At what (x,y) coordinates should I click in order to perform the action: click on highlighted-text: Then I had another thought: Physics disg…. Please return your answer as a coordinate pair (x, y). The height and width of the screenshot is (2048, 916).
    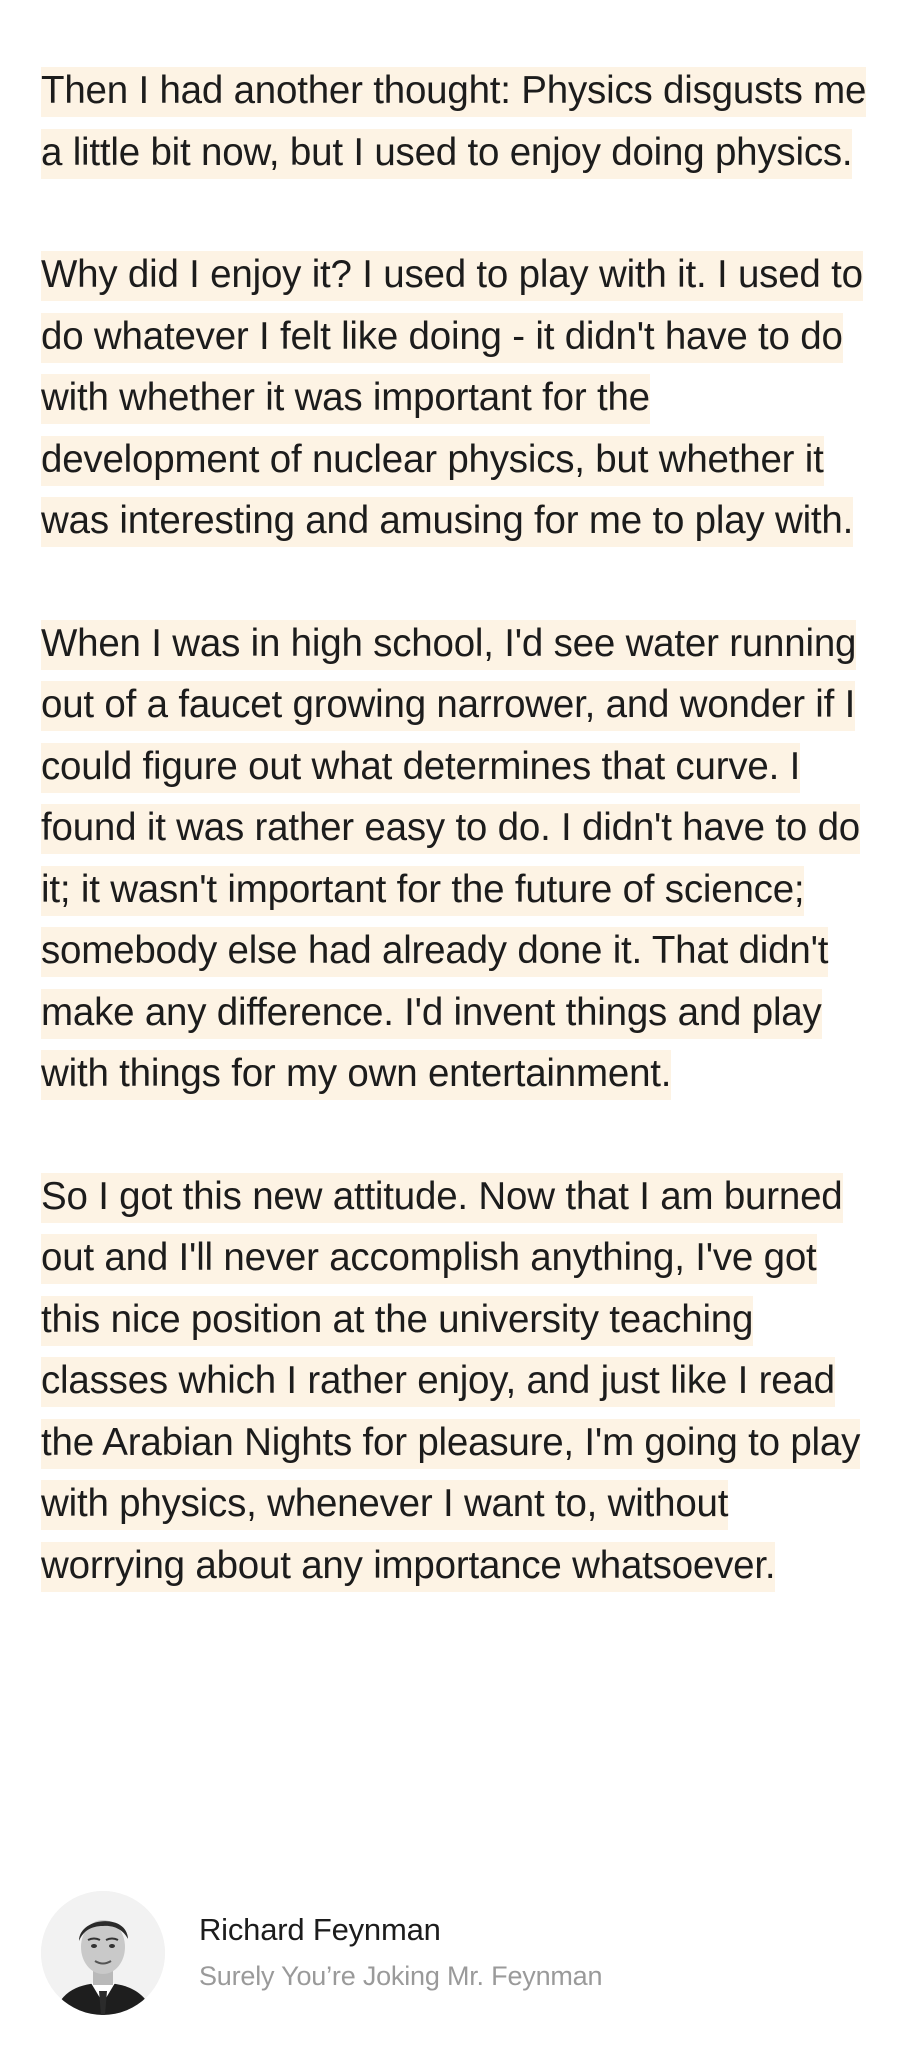
    Looking at the image, I should click on (453, 123).